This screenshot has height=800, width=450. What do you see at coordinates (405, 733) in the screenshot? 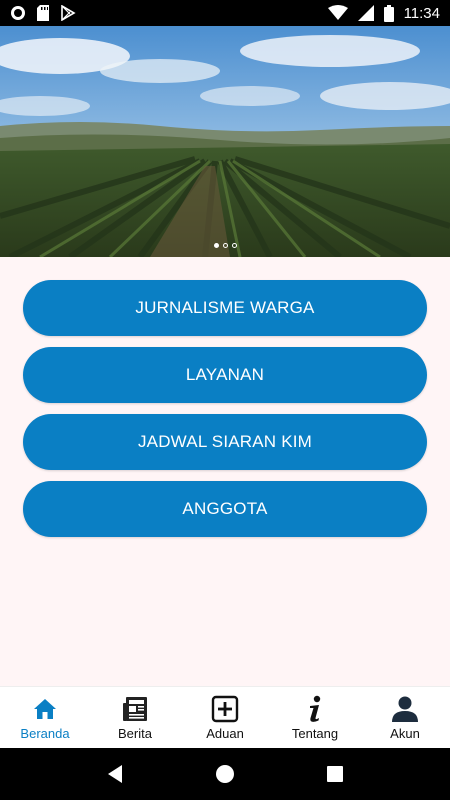
I see `nav-label: Akun` at bounding box center [405, 733].